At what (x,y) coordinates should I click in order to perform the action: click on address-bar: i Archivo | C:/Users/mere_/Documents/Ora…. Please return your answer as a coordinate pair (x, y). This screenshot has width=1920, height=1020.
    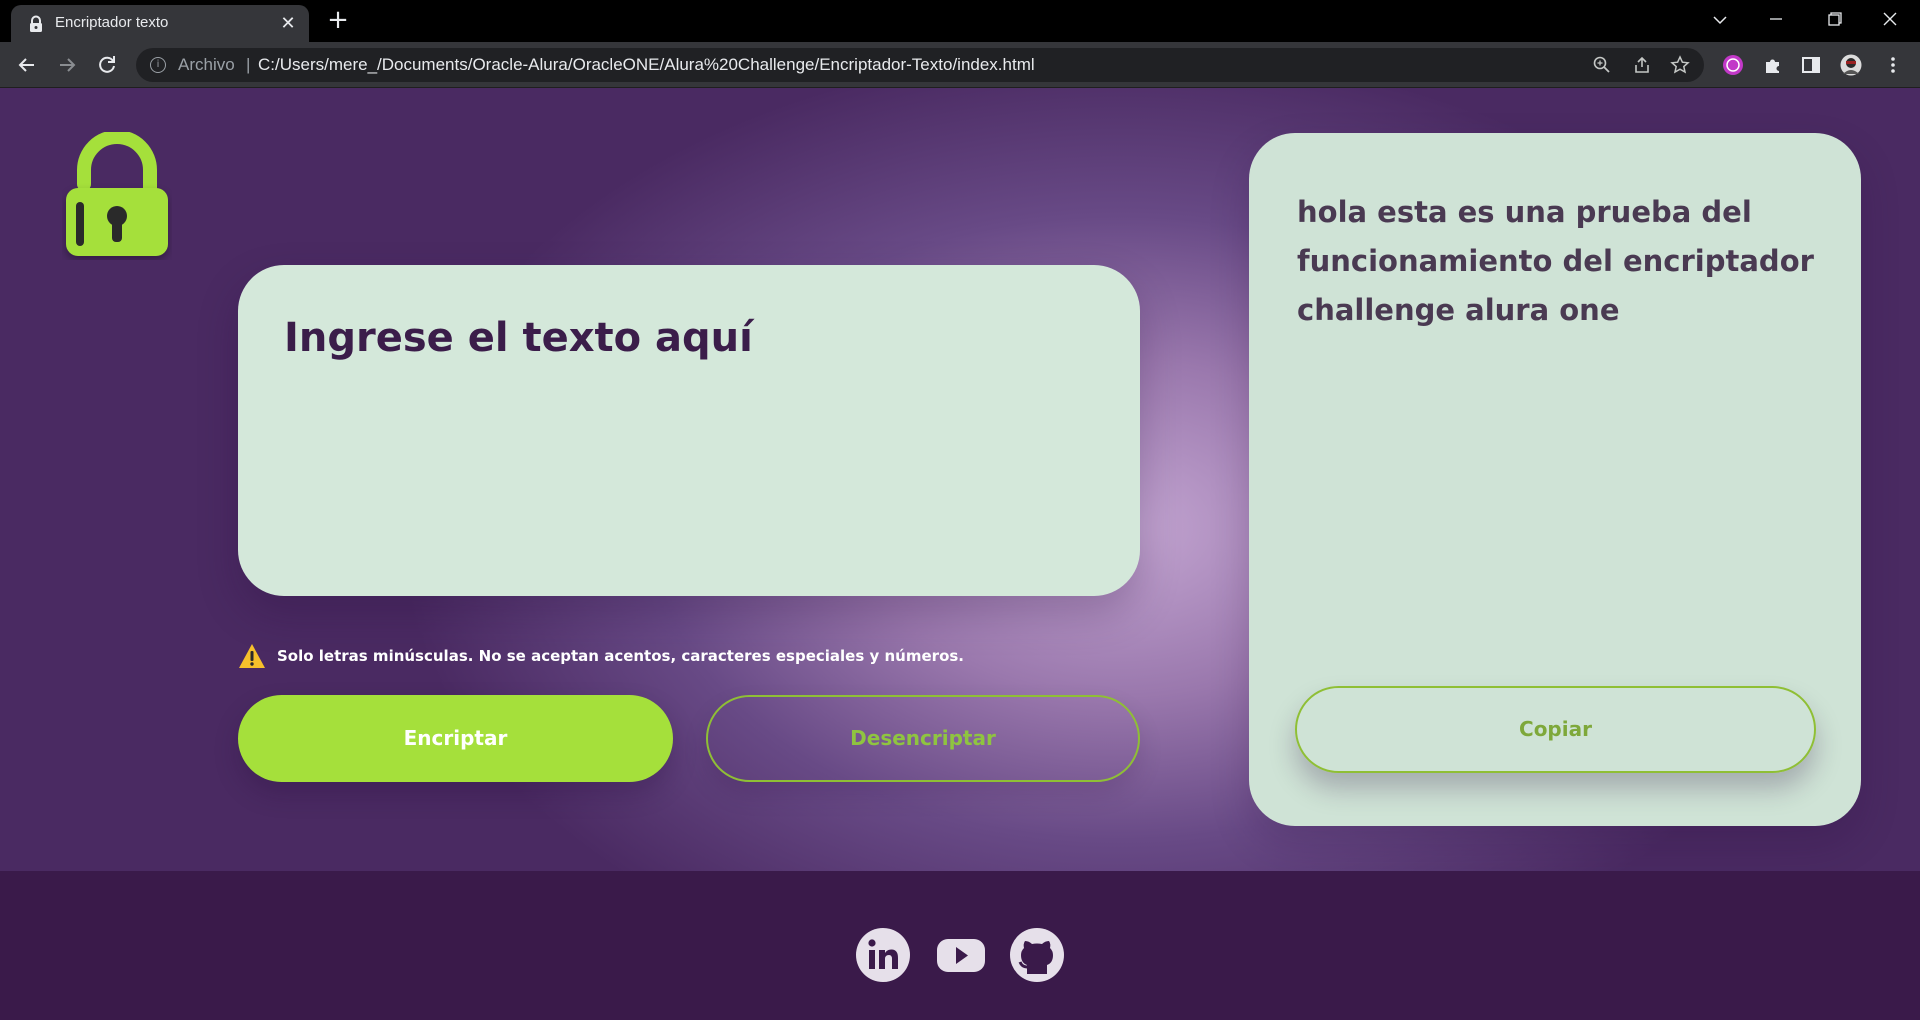
    Looking at the image, I should click on (920, 65).